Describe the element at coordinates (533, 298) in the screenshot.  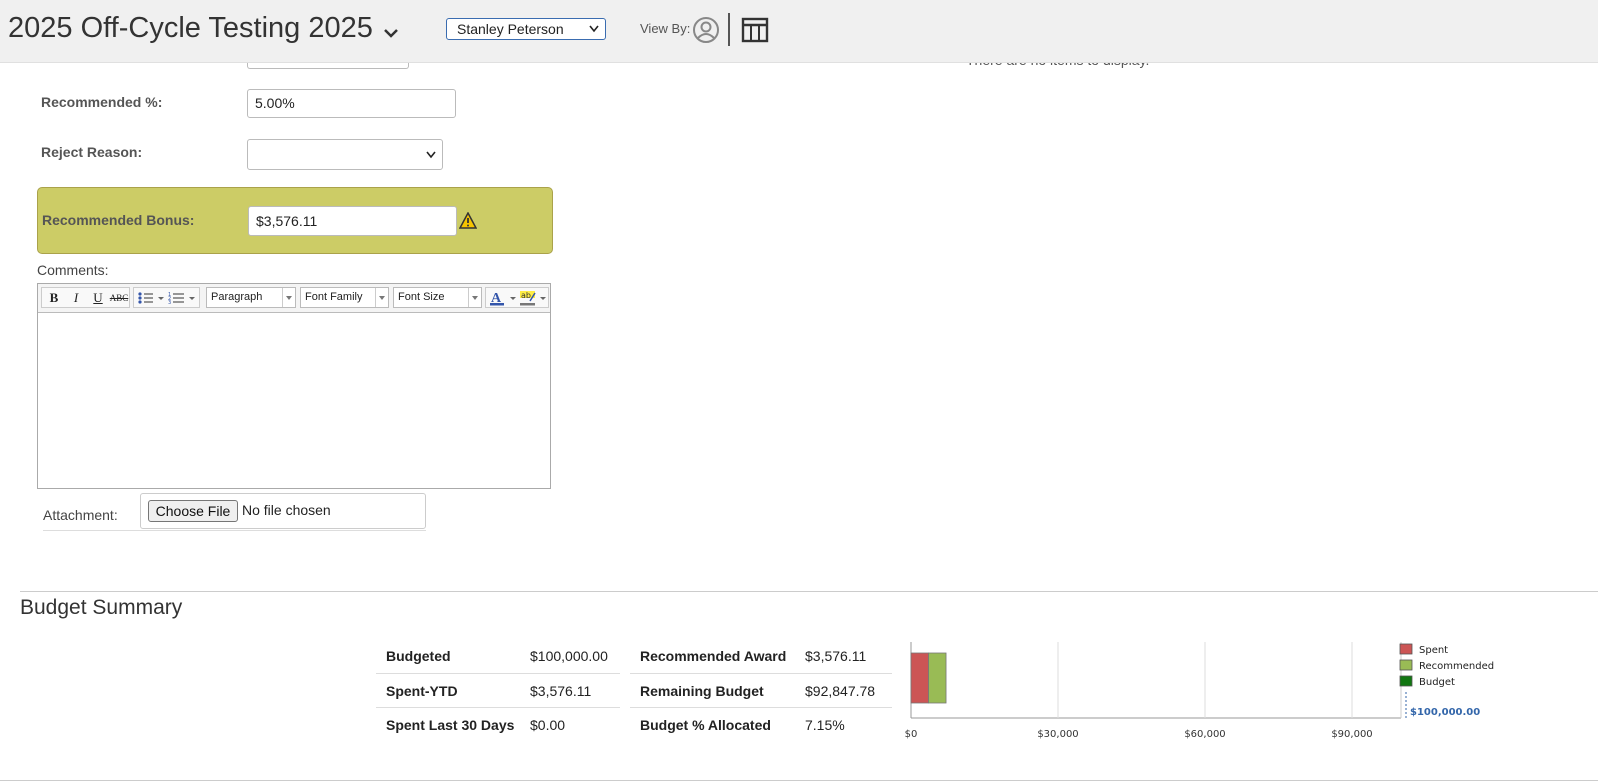
I see `highlight-color-icon: ab` at that location.